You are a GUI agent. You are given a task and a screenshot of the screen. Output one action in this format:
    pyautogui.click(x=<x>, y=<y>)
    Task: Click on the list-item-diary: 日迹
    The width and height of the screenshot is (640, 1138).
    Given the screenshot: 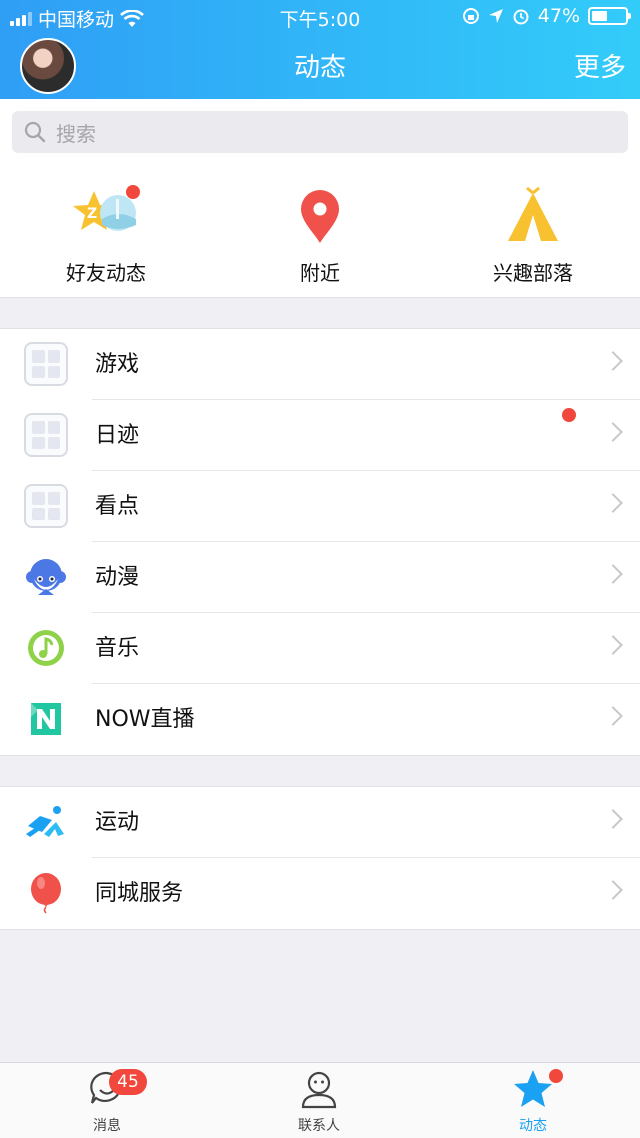 What is the action you would take?
    pyautogui.click(x=320, y=435)
    